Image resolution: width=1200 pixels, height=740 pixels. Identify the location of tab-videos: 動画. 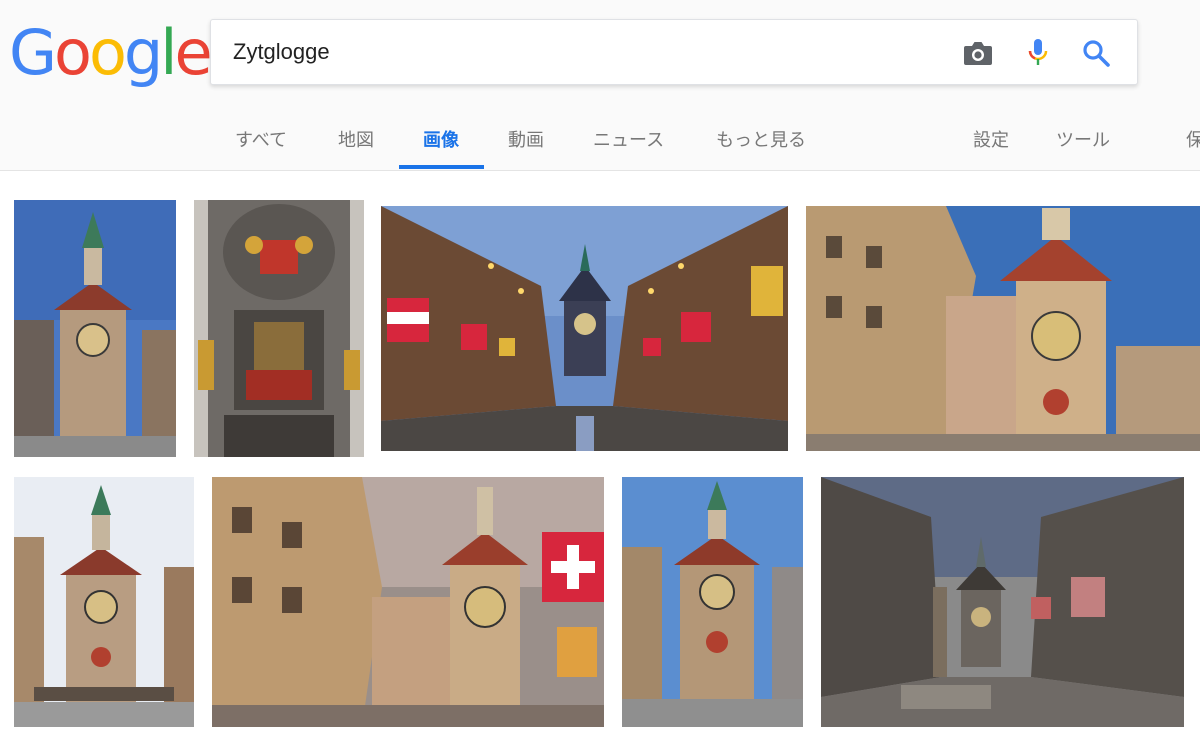
(526, 139).